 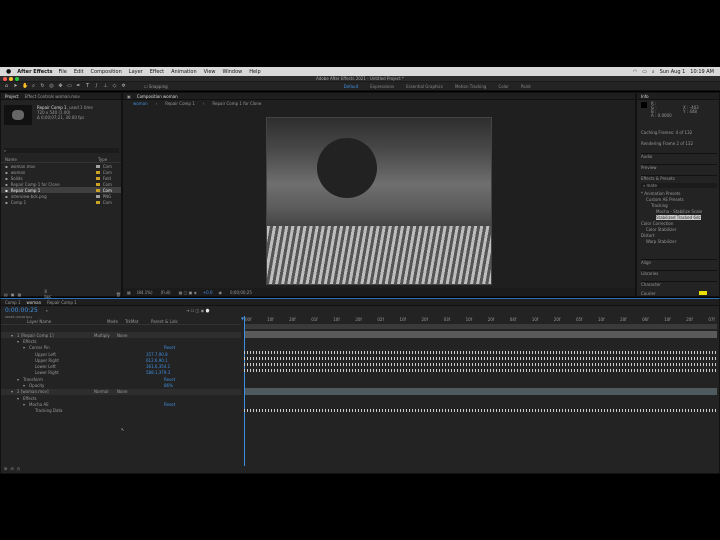 I want to click on timeline-tab-comp-1: Comp 1, so click(x=13, y=302).